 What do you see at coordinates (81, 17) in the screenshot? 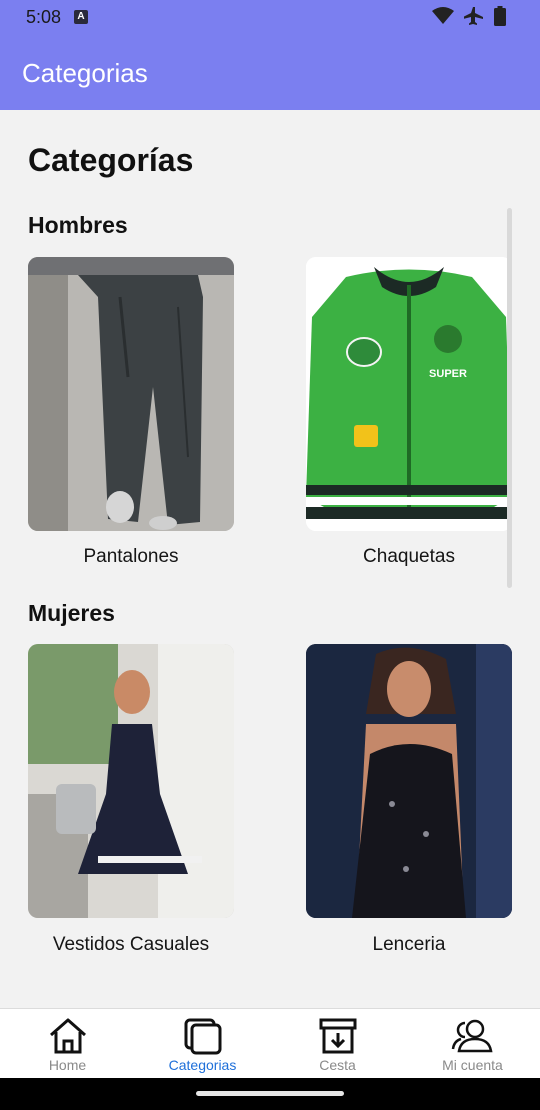
I see `notification-icon: A` at bounding box center [81, 17].